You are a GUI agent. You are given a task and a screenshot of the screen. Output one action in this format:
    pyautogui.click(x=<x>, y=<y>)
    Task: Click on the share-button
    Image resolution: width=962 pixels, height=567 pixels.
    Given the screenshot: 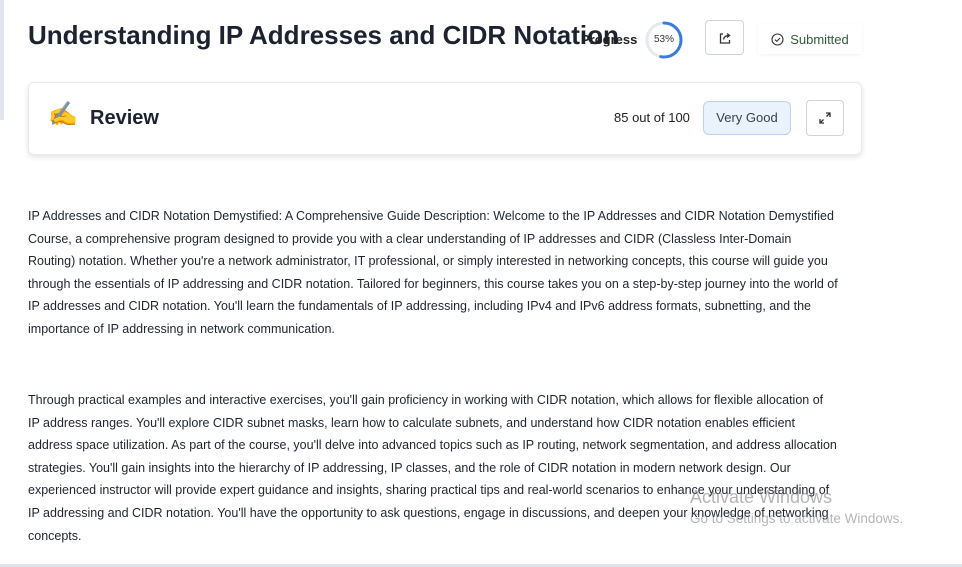 What is the action you would take?
    pyautogui.click(x=724, y=37)
    